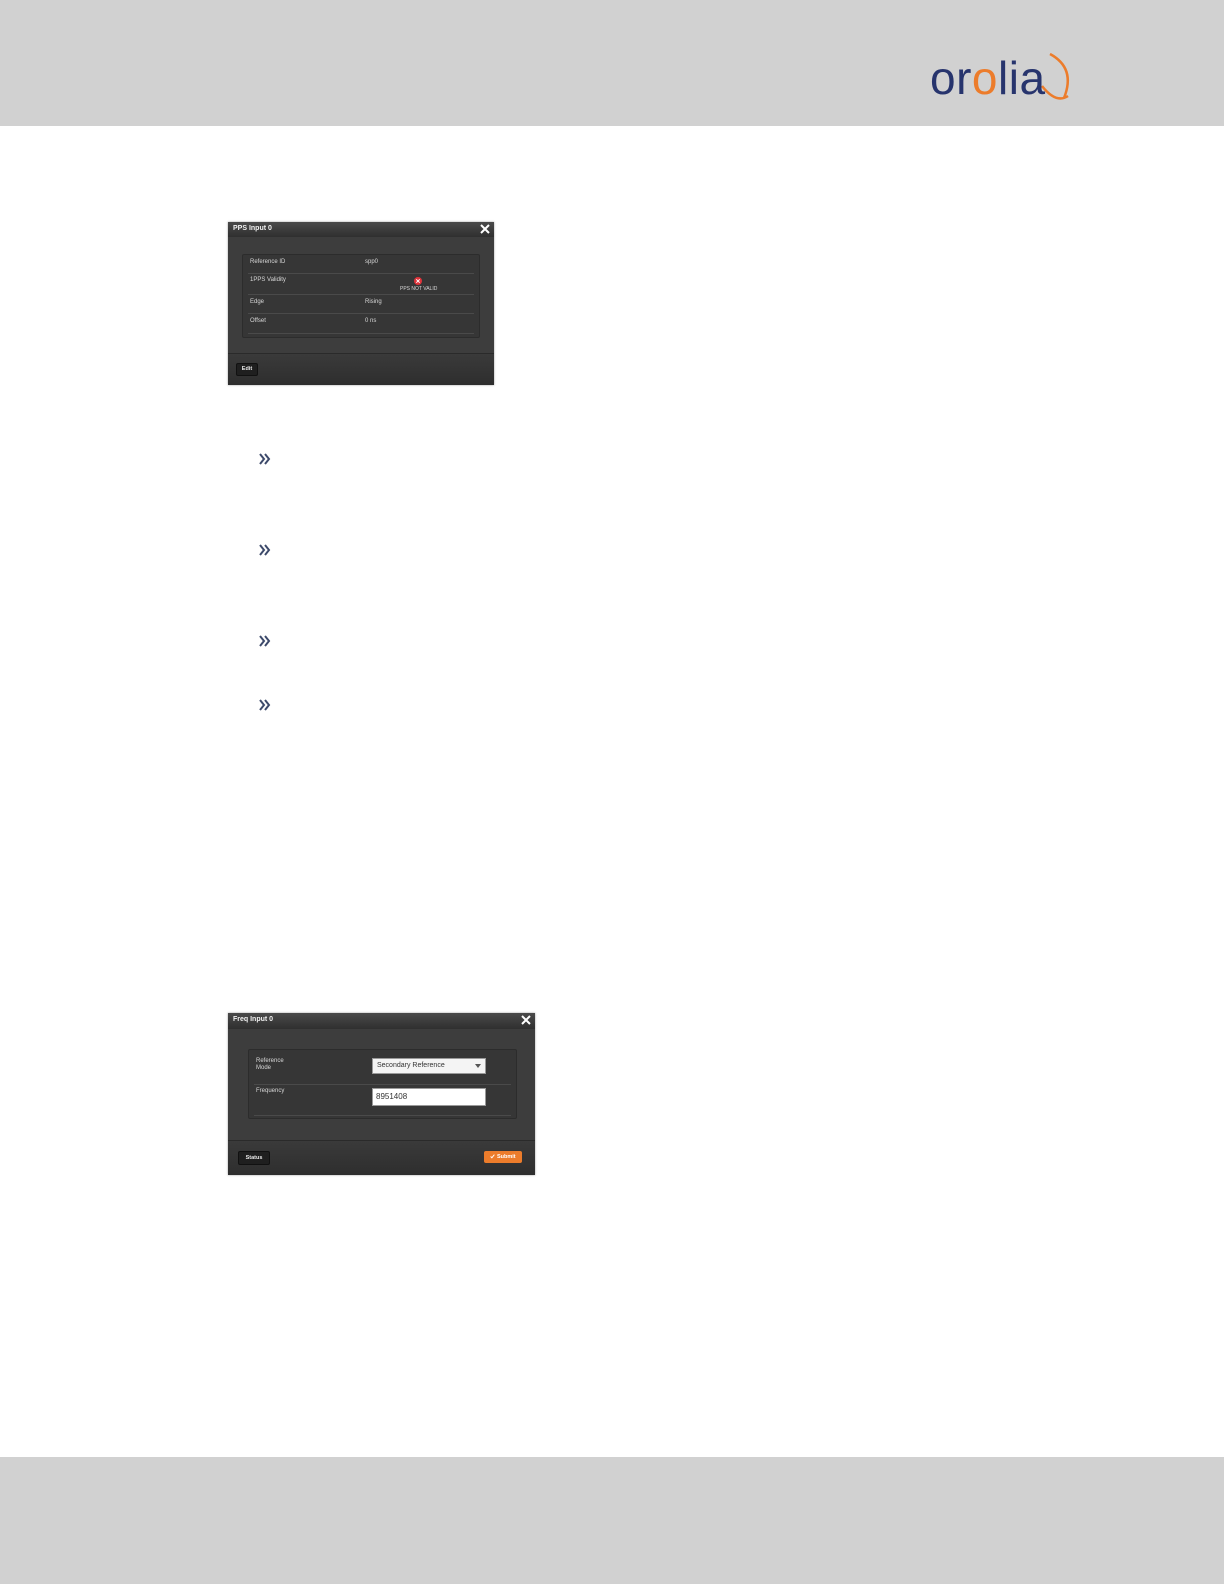 This screenshot has width=1224, height=1584. I want to click on alert-icon, so click(418, 281).